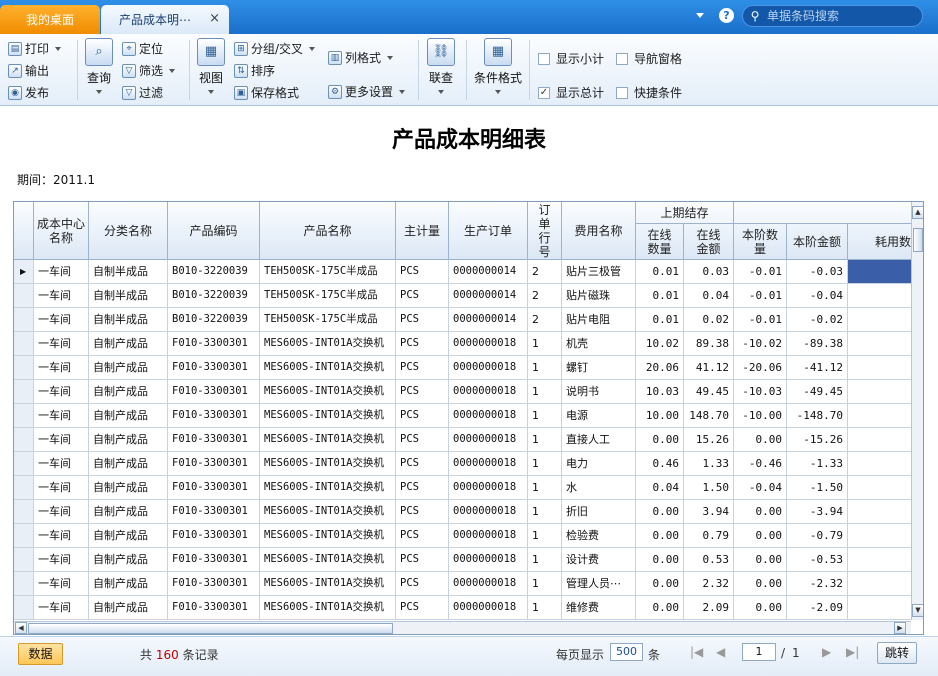 This screenshot has width=938, height=676. What do you see at coordinates (726, 15) in the screenshot?
I see `help-icon: ?` at bounding box center [726, 15].